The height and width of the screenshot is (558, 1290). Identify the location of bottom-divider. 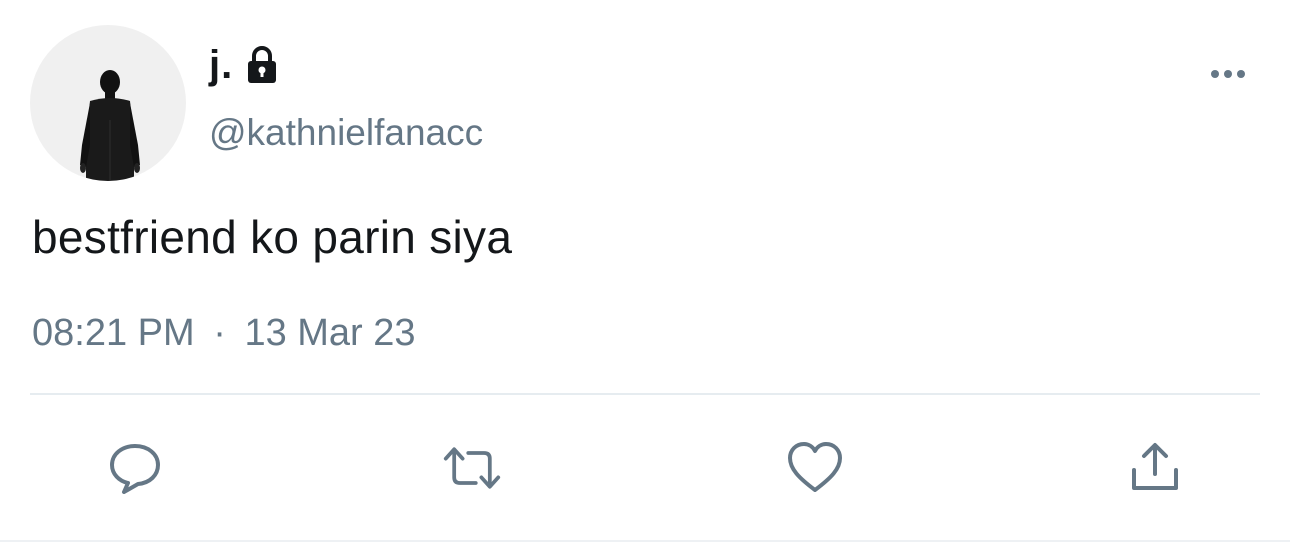
(645, 541).